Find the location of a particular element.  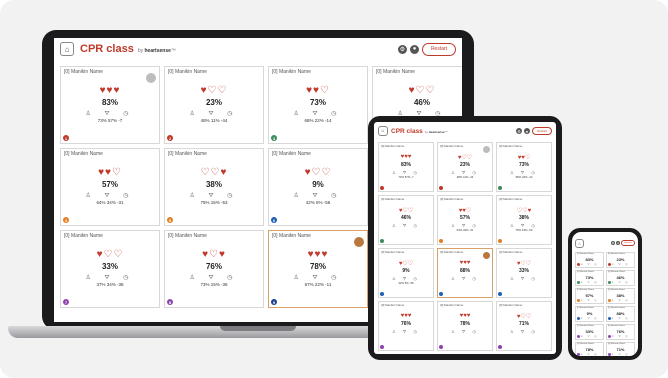

manikin-card: [0] Manikin Name 9% ♙ ⛛ ◷ is located at coordinates (589, 314).